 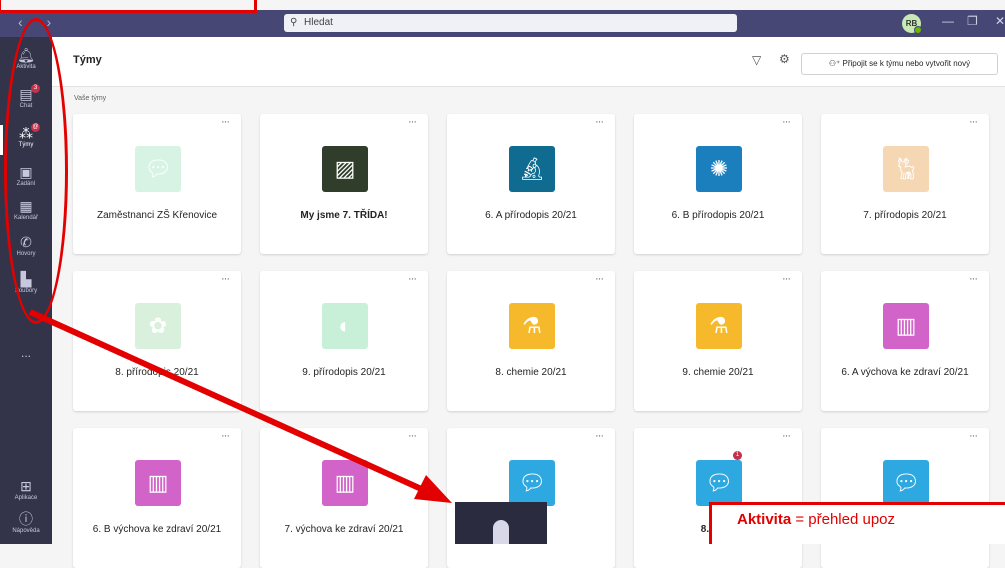 What do you see at coordinates (764, 519) in the screenshot?
I see `callout-bold: Aktivita` at bounding box center [764, 519].